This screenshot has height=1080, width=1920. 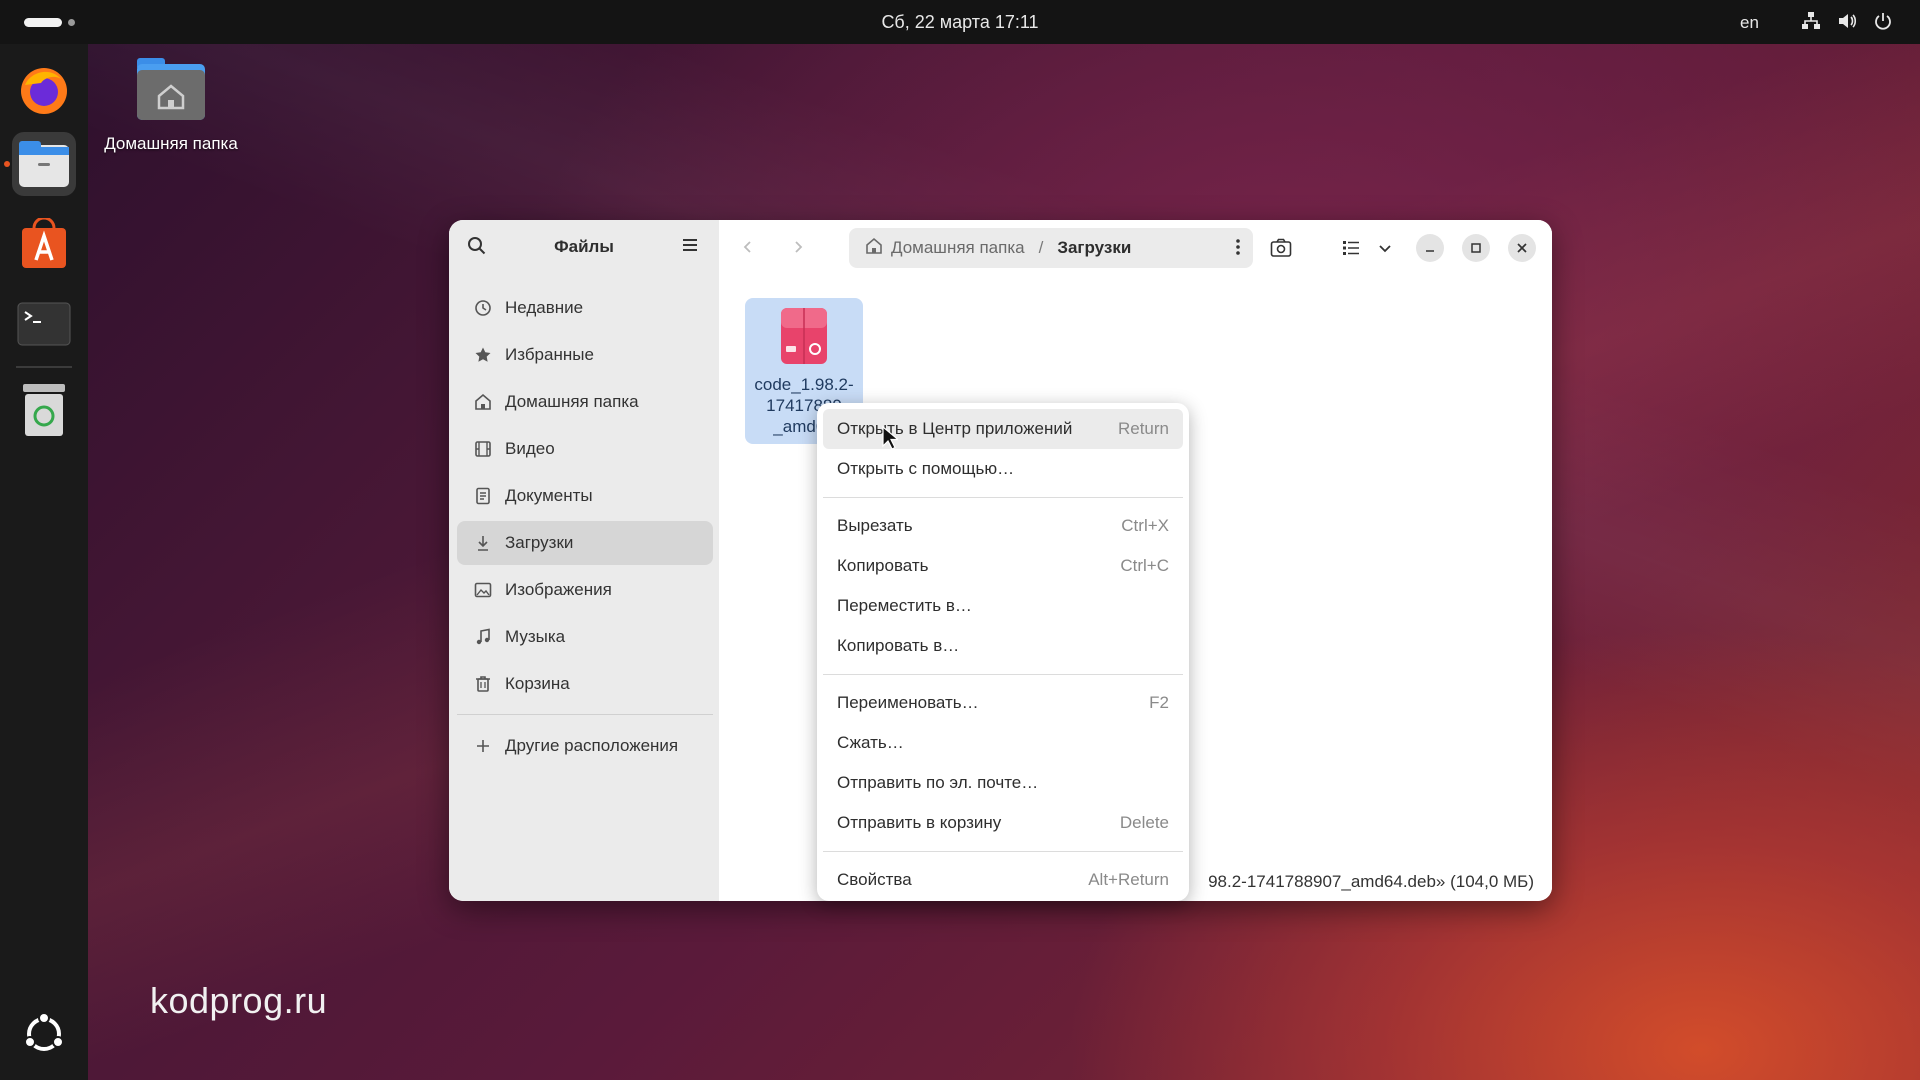 What do you see at coordinates (585, 714) in the screenshot?
I see `sidebar-separator` at bounding box center [585, 714].